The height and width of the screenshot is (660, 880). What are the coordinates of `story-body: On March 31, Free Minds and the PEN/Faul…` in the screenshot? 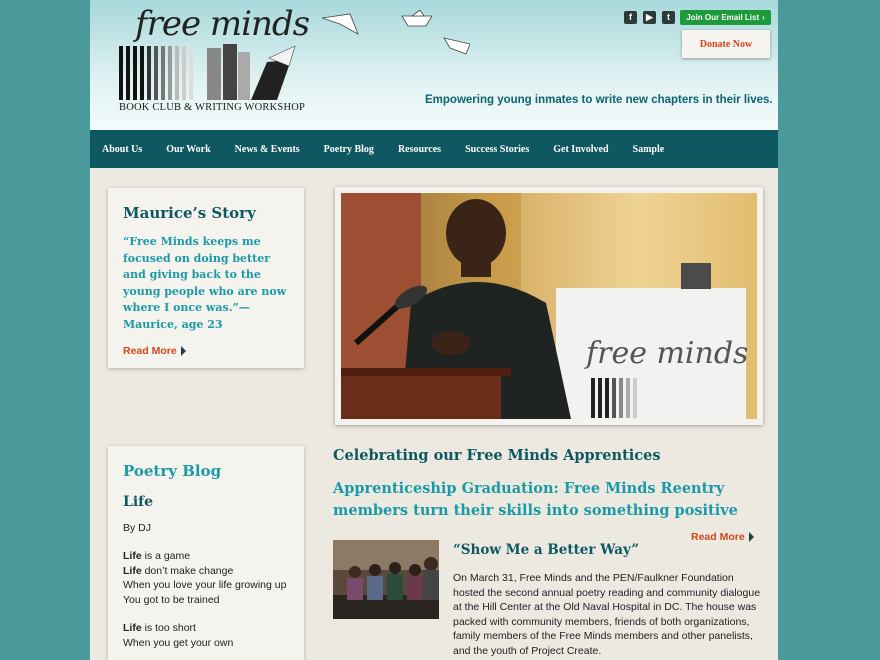 It's located at (607, 614).